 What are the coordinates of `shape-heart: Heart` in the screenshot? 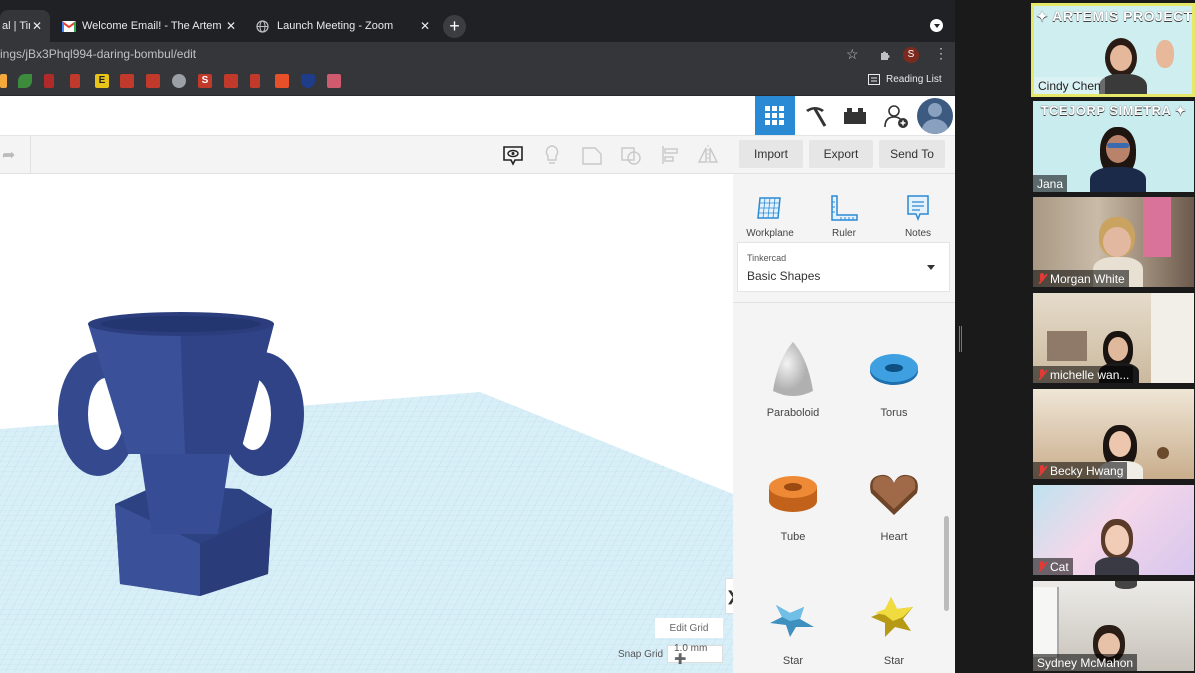 It's located at (894, 500).